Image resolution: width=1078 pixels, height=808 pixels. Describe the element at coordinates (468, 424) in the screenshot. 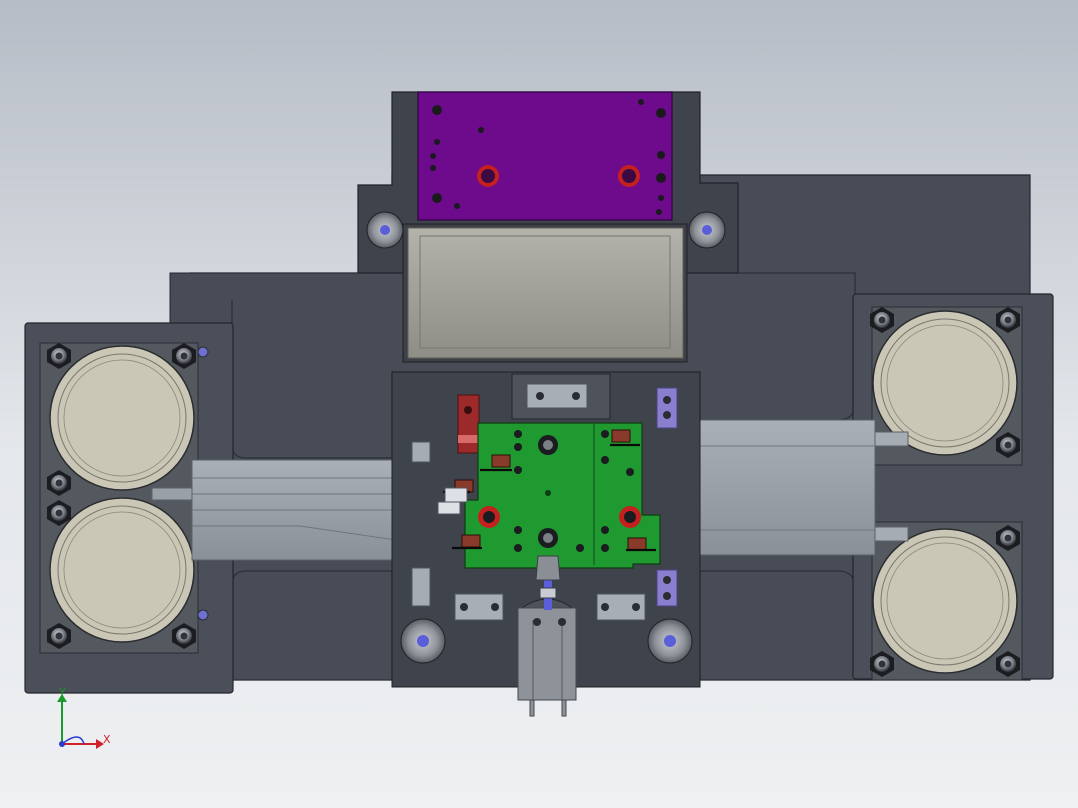

I see `red-locator-arm` at that location.